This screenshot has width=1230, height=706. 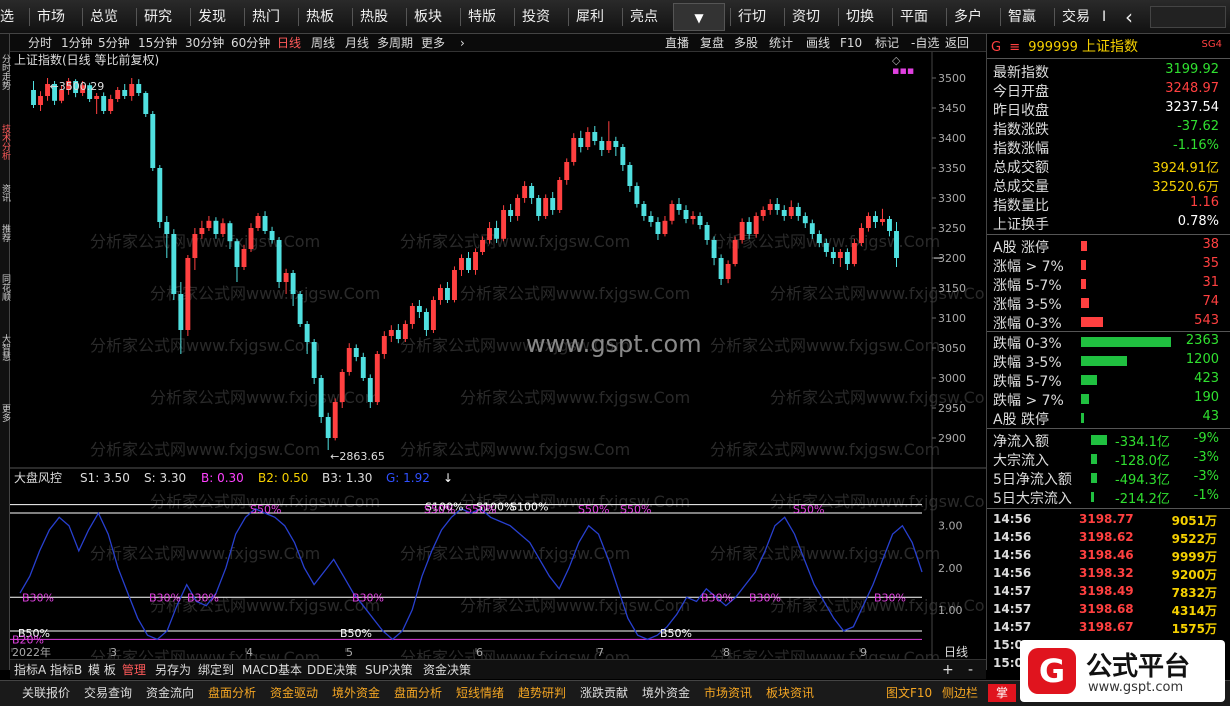 I want to click on tool-button-0: 直播, so click(x=677, y=43).